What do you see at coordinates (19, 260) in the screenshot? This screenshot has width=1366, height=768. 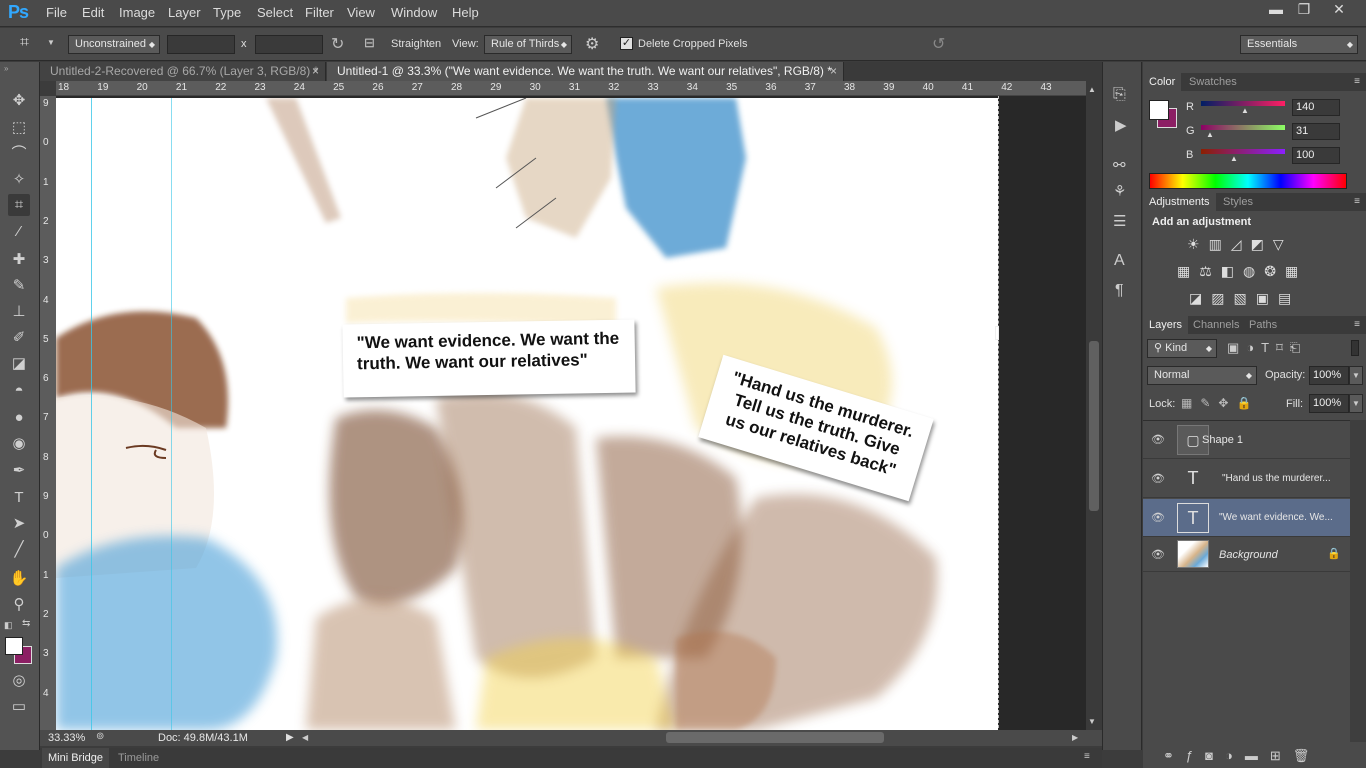 I see `healing-brush-tool-icon: ✚` at bounding box center [19, 260].